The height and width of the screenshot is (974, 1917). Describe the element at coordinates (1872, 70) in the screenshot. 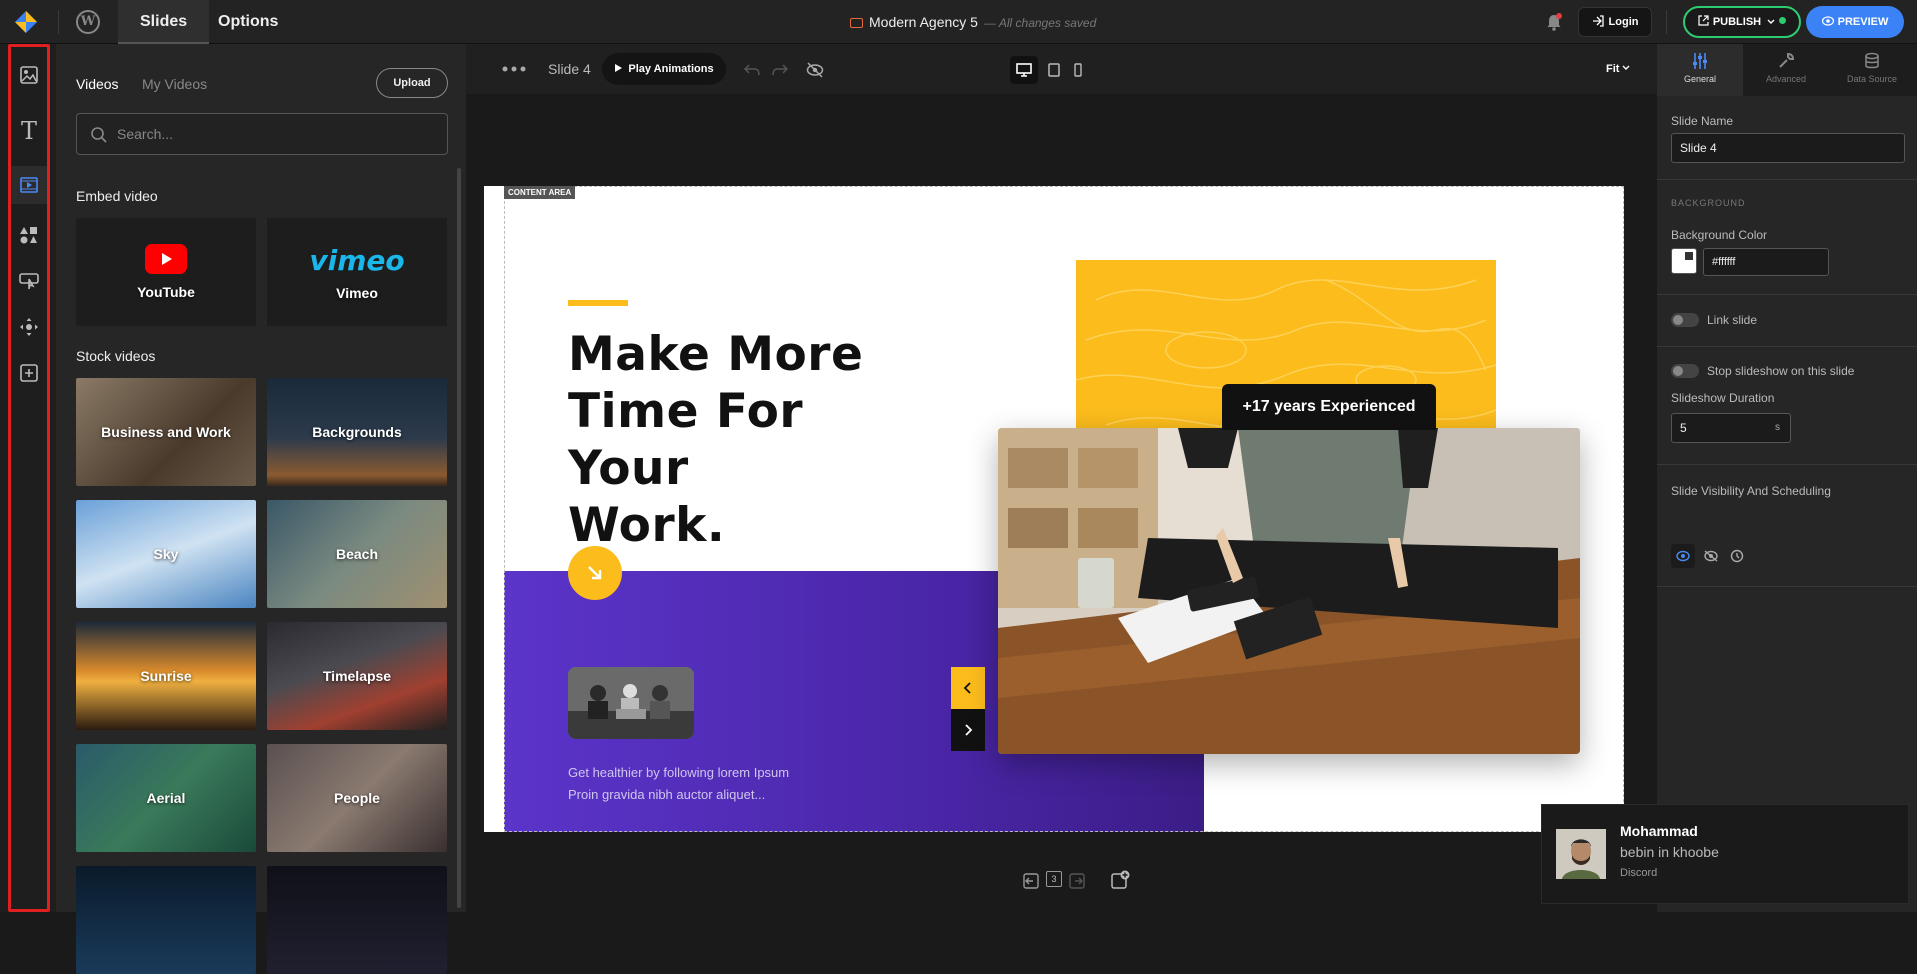

I see `tab-data-source: Data Source` at that location.